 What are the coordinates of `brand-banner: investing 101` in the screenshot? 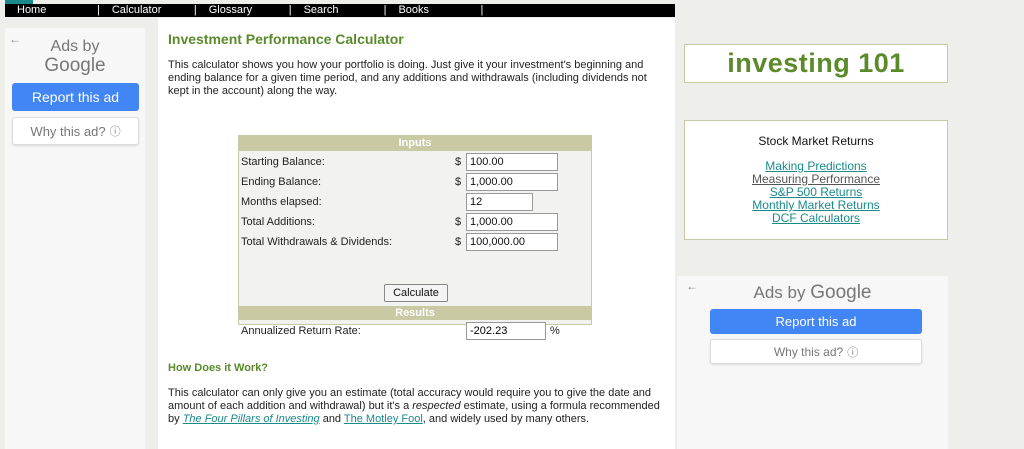 It's located at (816, 63).